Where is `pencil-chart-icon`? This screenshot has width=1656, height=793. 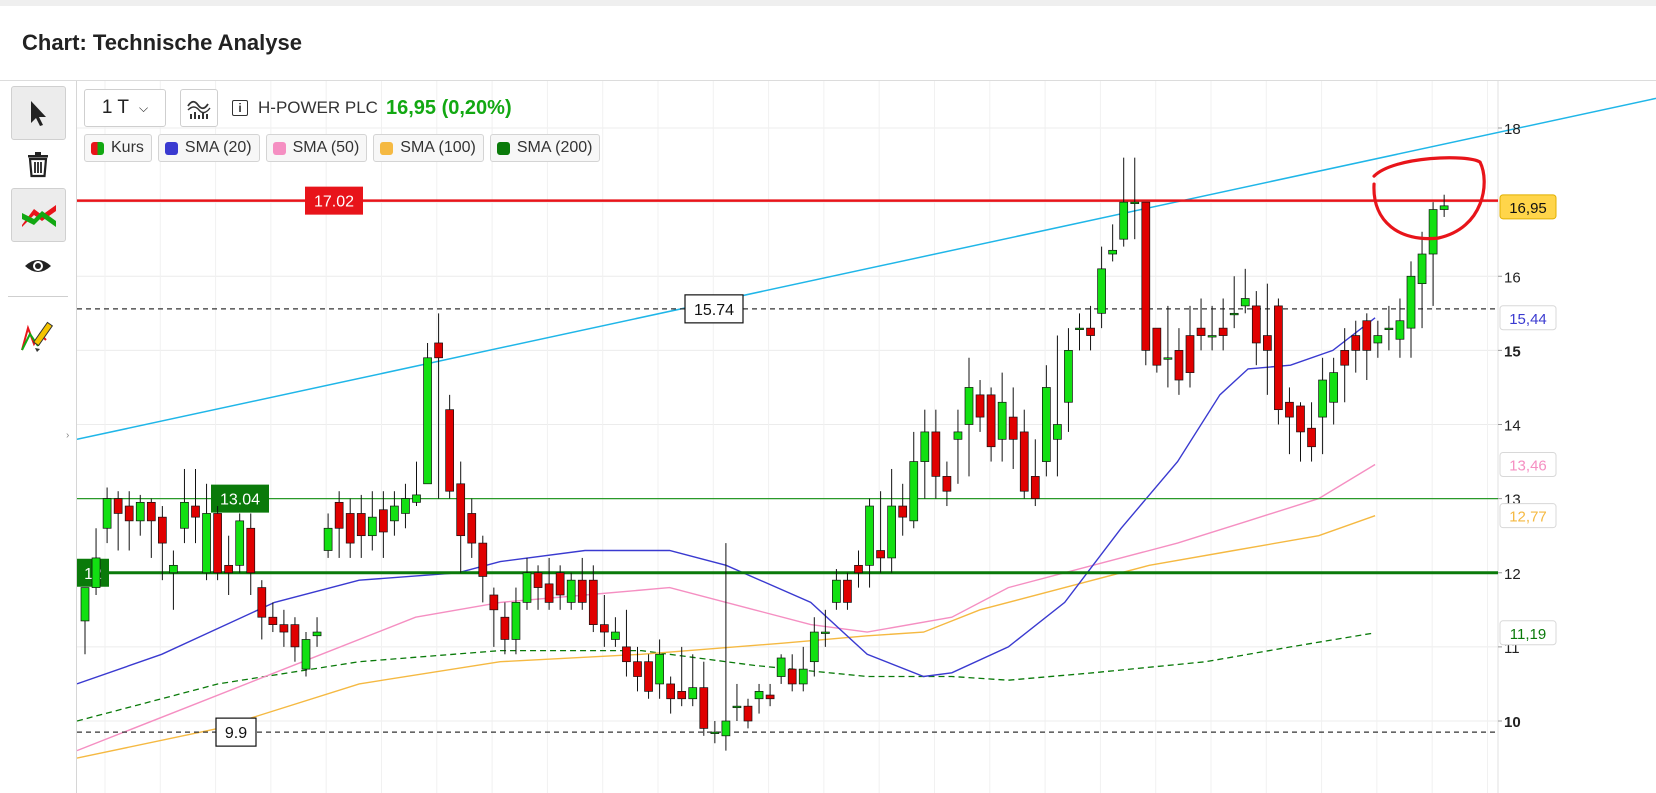 pencil-chart-icon is located at coordinates (36, 336).